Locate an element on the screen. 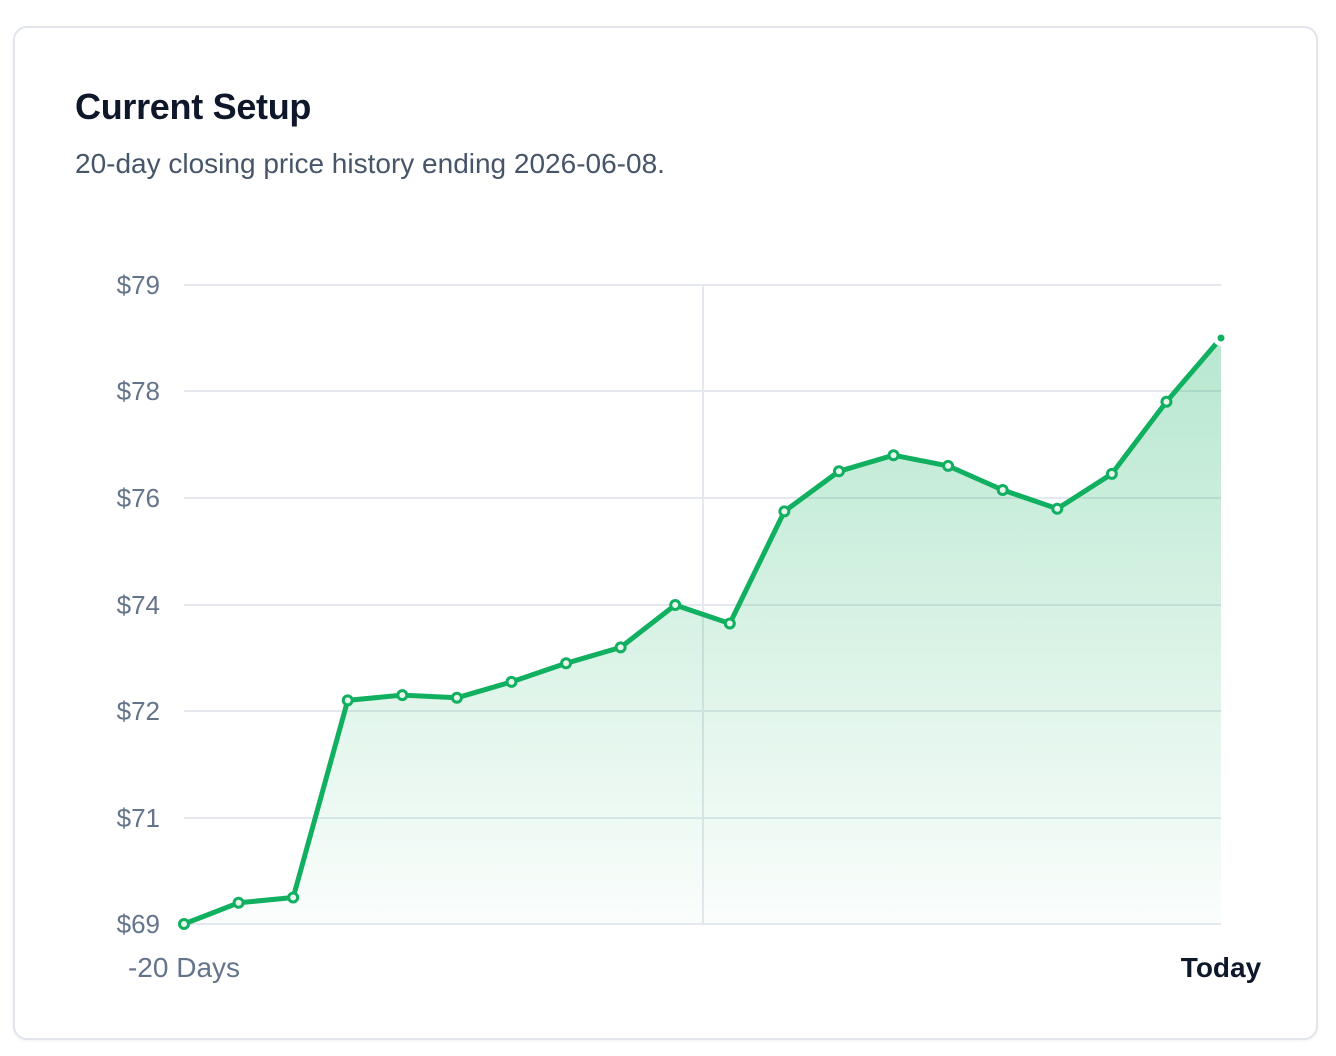  data-point-last is located at coordinates (1221, 338).